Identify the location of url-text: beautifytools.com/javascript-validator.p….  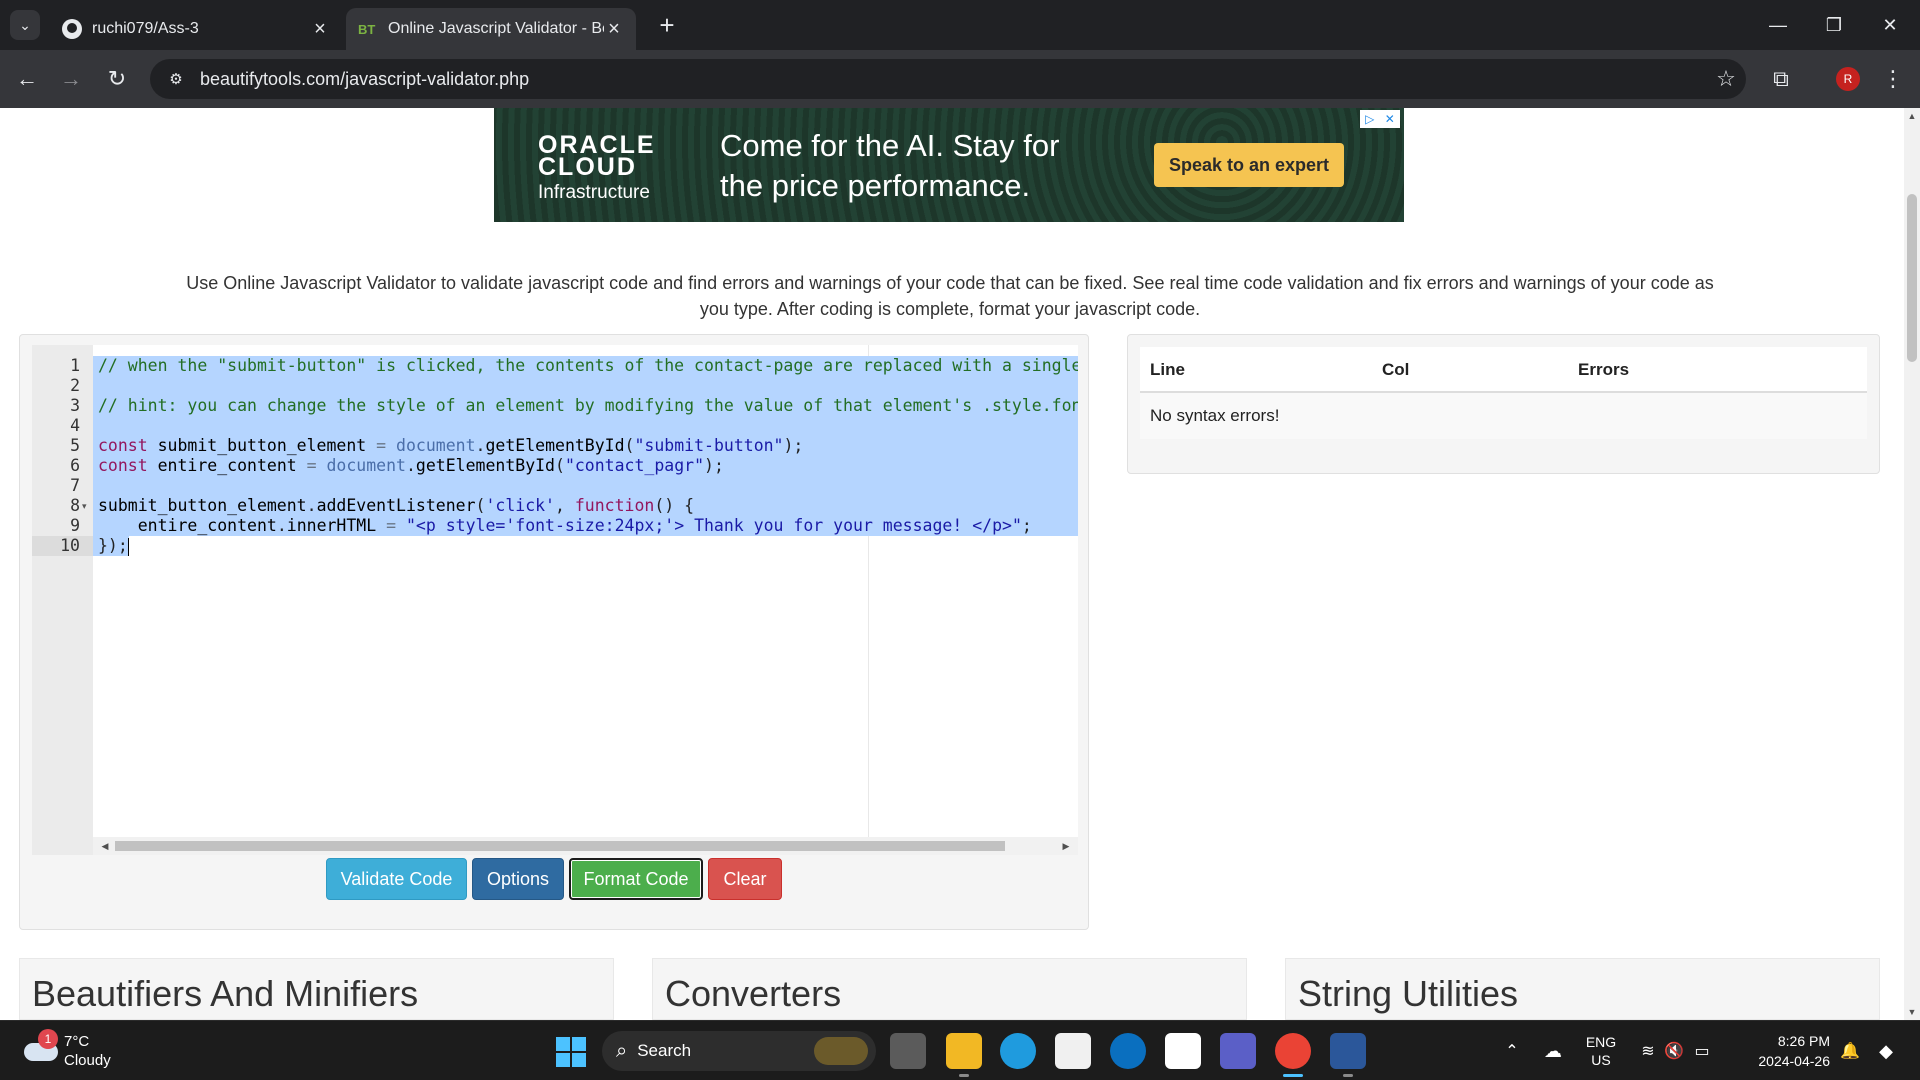
(953, 79).